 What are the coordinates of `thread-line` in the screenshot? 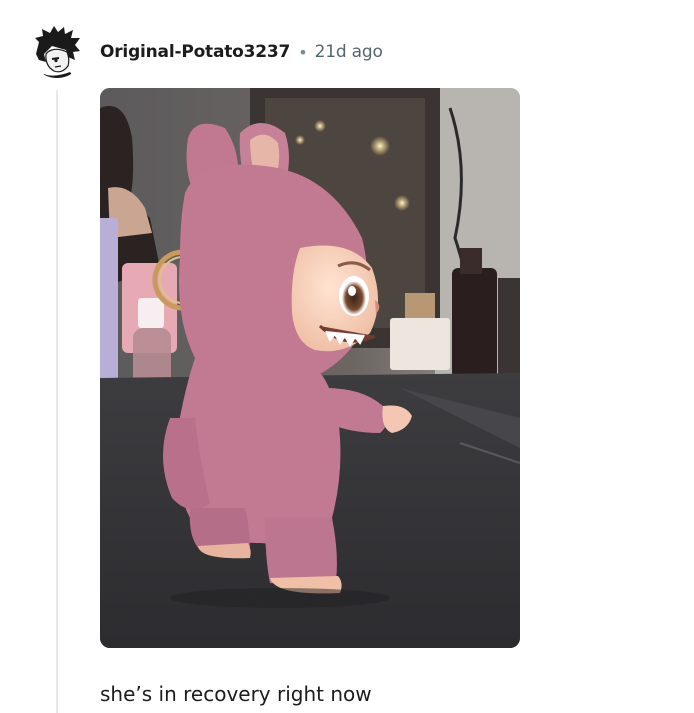 It's located at (57, 401).